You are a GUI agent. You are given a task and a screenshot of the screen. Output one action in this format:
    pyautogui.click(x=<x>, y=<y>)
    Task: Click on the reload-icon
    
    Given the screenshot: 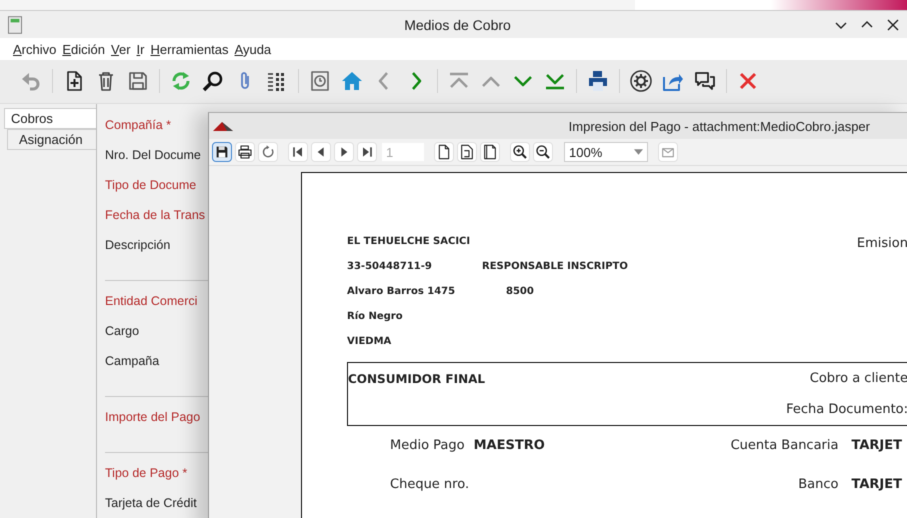 What is the action you would take?
    pyautogui.click(x=268, y=152)
    